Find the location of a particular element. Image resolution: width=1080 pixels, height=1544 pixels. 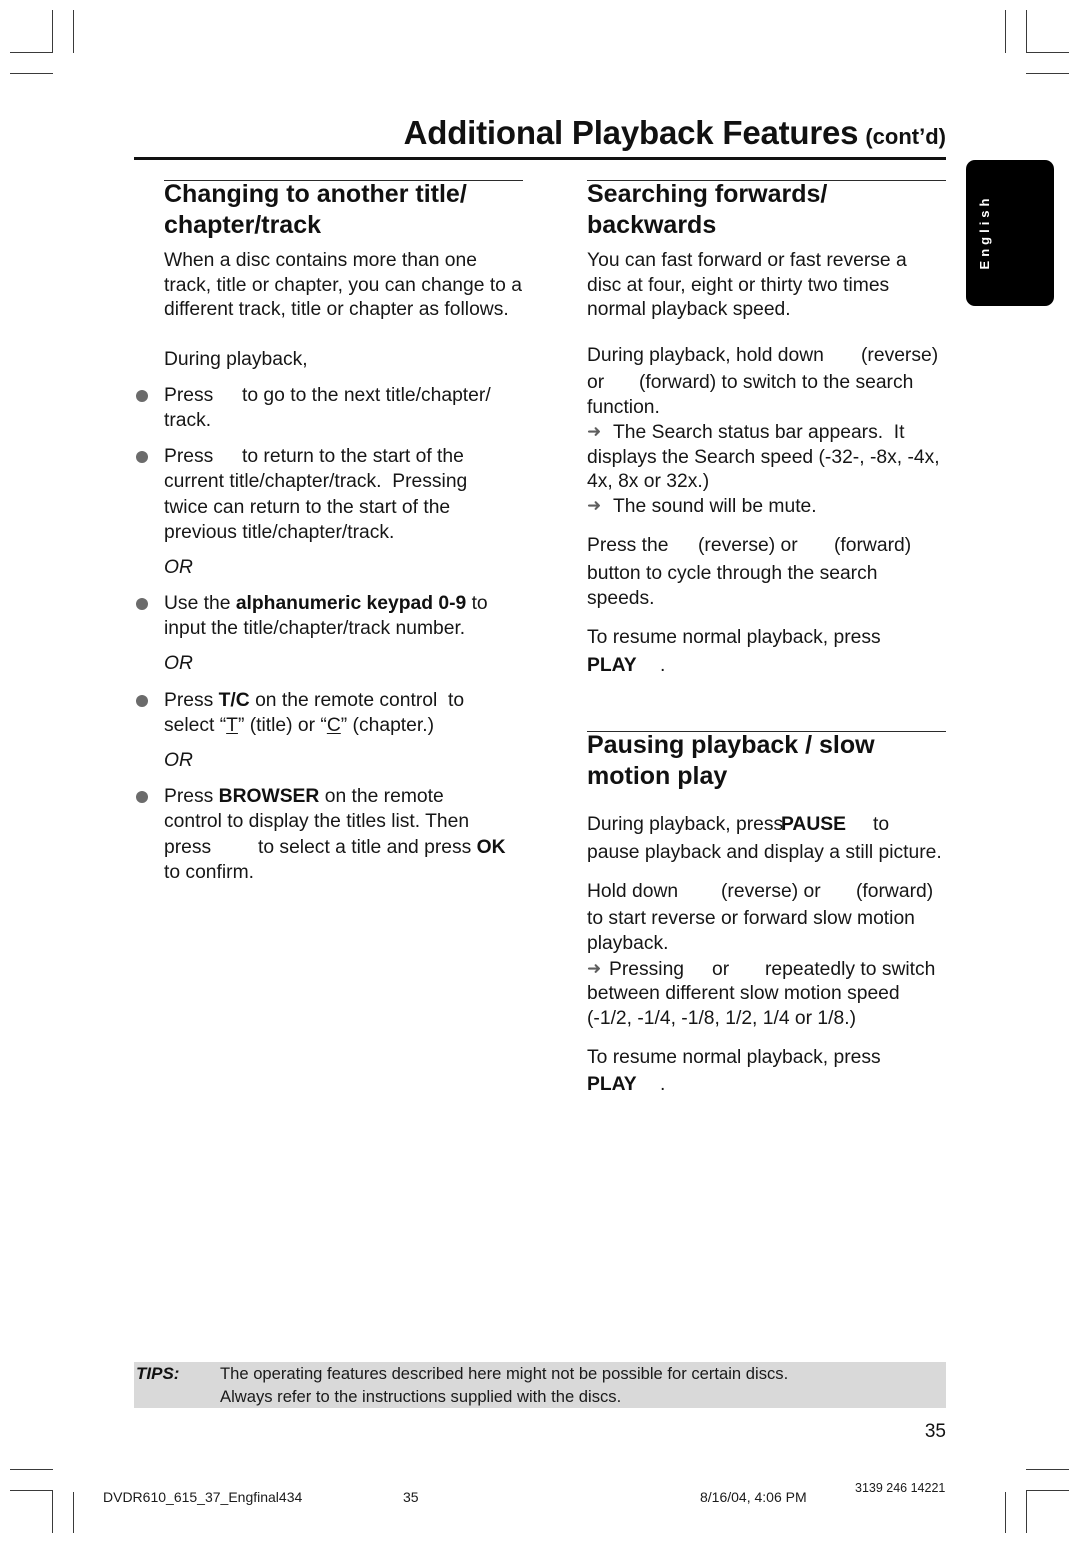

page-title: Additional Playback Features (cont’d) is located at coordinates (675, 136).